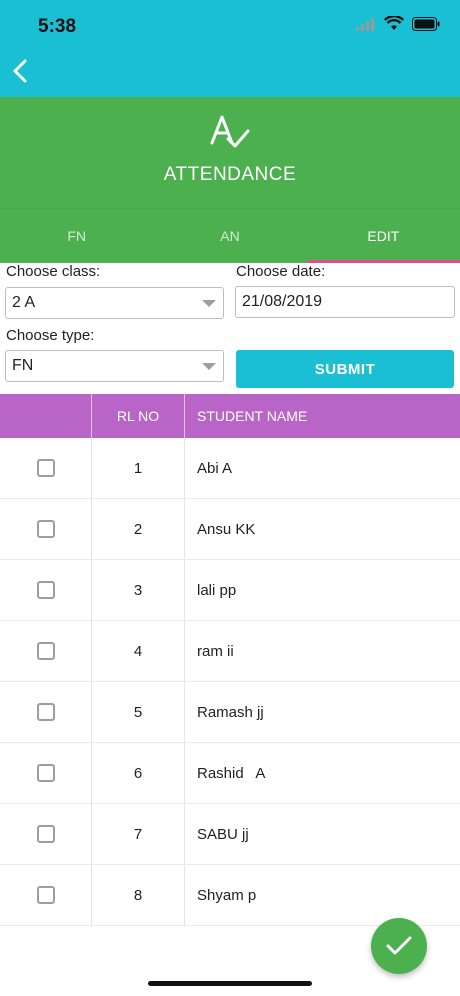 The height and width of the screenshot is (996, 460). What do you see at coordinates (138, 834) in the screenshot?
I see `rl-no-cell: 7` at bounding box center [138, 834].